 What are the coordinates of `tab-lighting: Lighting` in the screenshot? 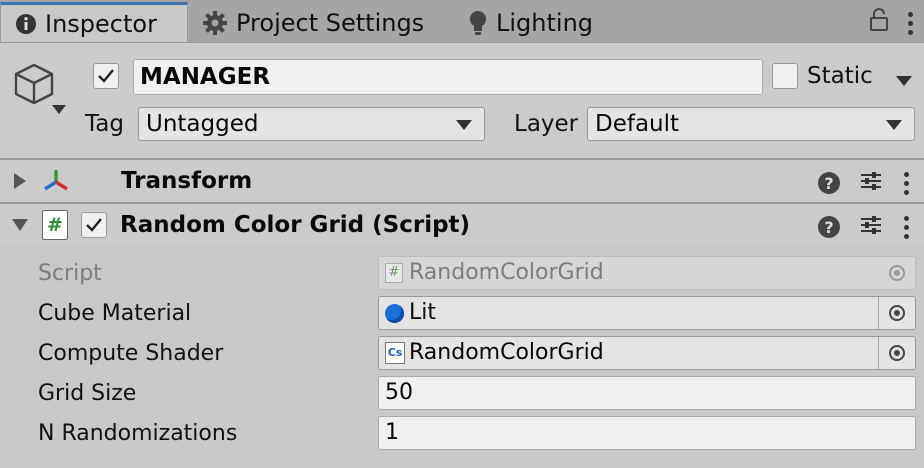 It's located at (530, 23).